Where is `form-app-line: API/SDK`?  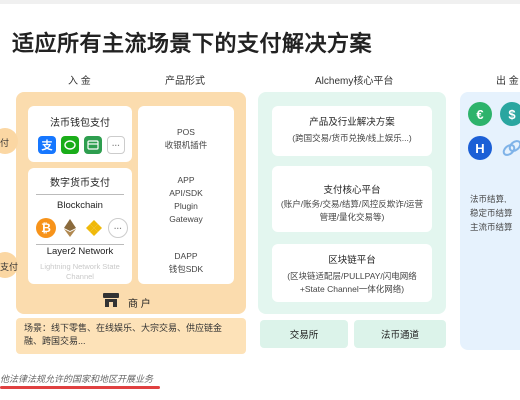
form-app-line: API/SDK is located at coordinates (186, 193).